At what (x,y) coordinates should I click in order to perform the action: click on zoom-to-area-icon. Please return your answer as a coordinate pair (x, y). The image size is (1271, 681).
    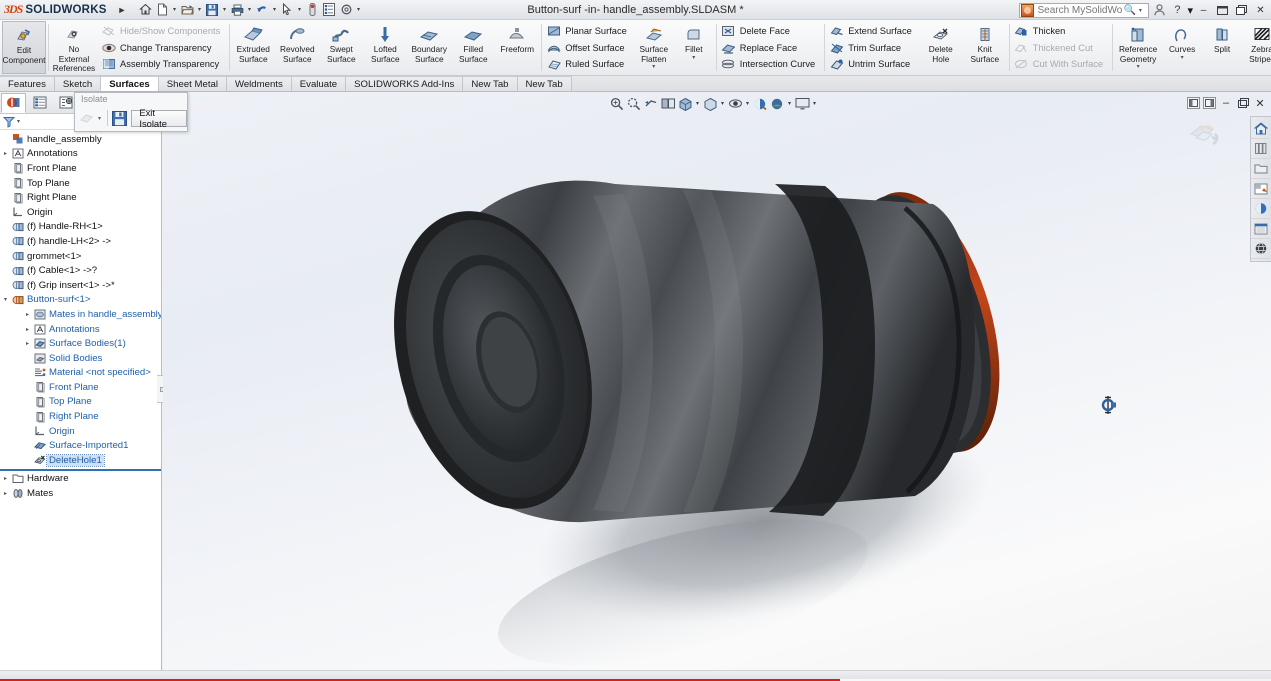
    Looking at the image, I should click on (634, 103).